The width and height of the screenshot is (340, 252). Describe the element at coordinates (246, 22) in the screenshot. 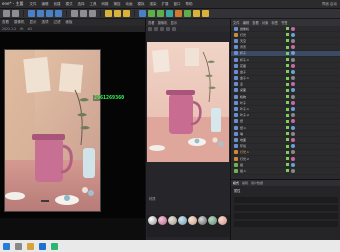

I see `object-menu-item: 编辑` at that location.